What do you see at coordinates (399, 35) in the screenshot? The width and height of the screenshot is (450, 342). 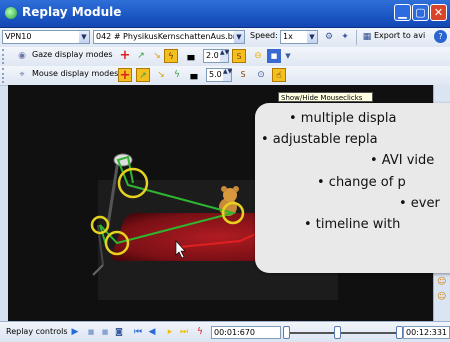 I see `export-avi-button: Export to avi` at bounding box center [399, 35].